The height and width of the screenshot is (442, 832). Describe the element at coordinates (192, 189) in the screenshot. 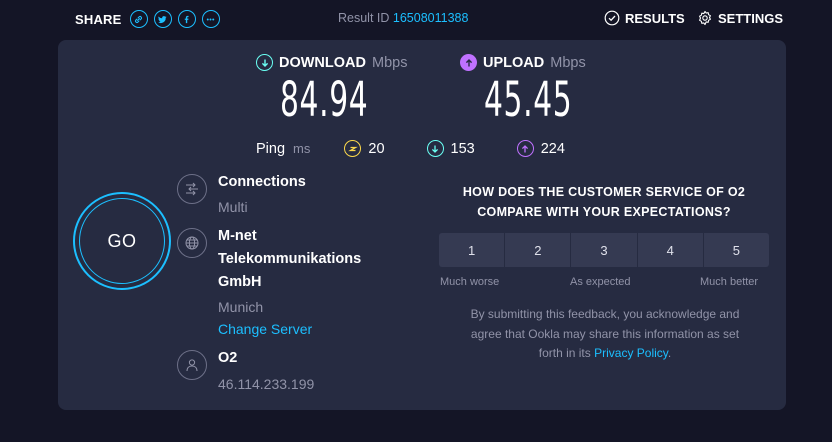

I see `connections-icon` at that location.